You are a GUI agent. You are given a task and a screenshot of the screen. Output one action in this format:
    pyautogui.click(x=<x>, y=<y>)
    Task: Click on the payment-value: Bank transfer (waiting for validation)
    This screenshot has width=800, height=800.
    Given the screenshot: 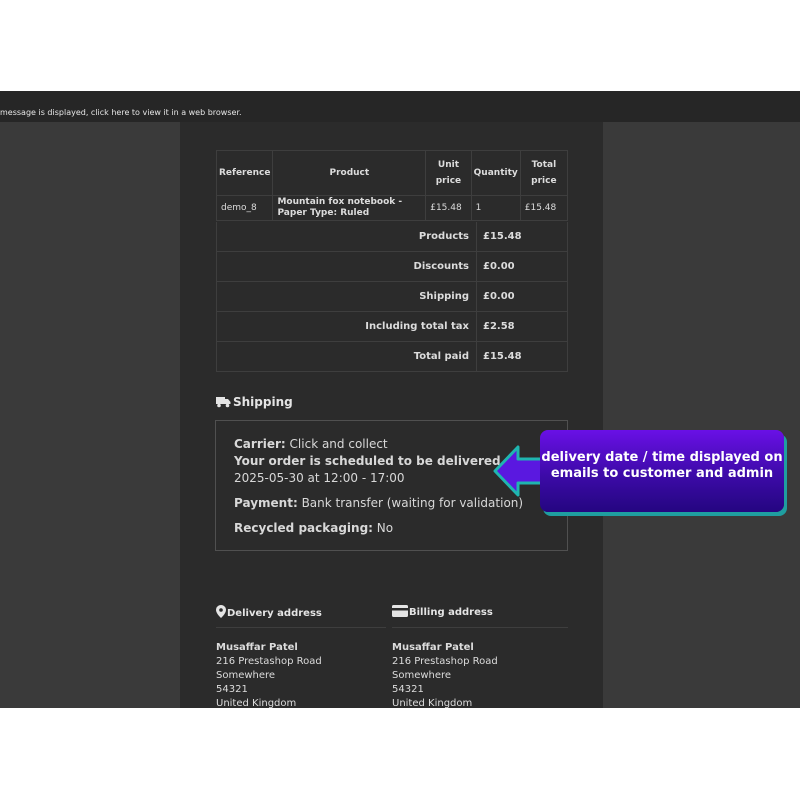 What is the action you would take?
    pyautogui.click(x=412, y=503)
    